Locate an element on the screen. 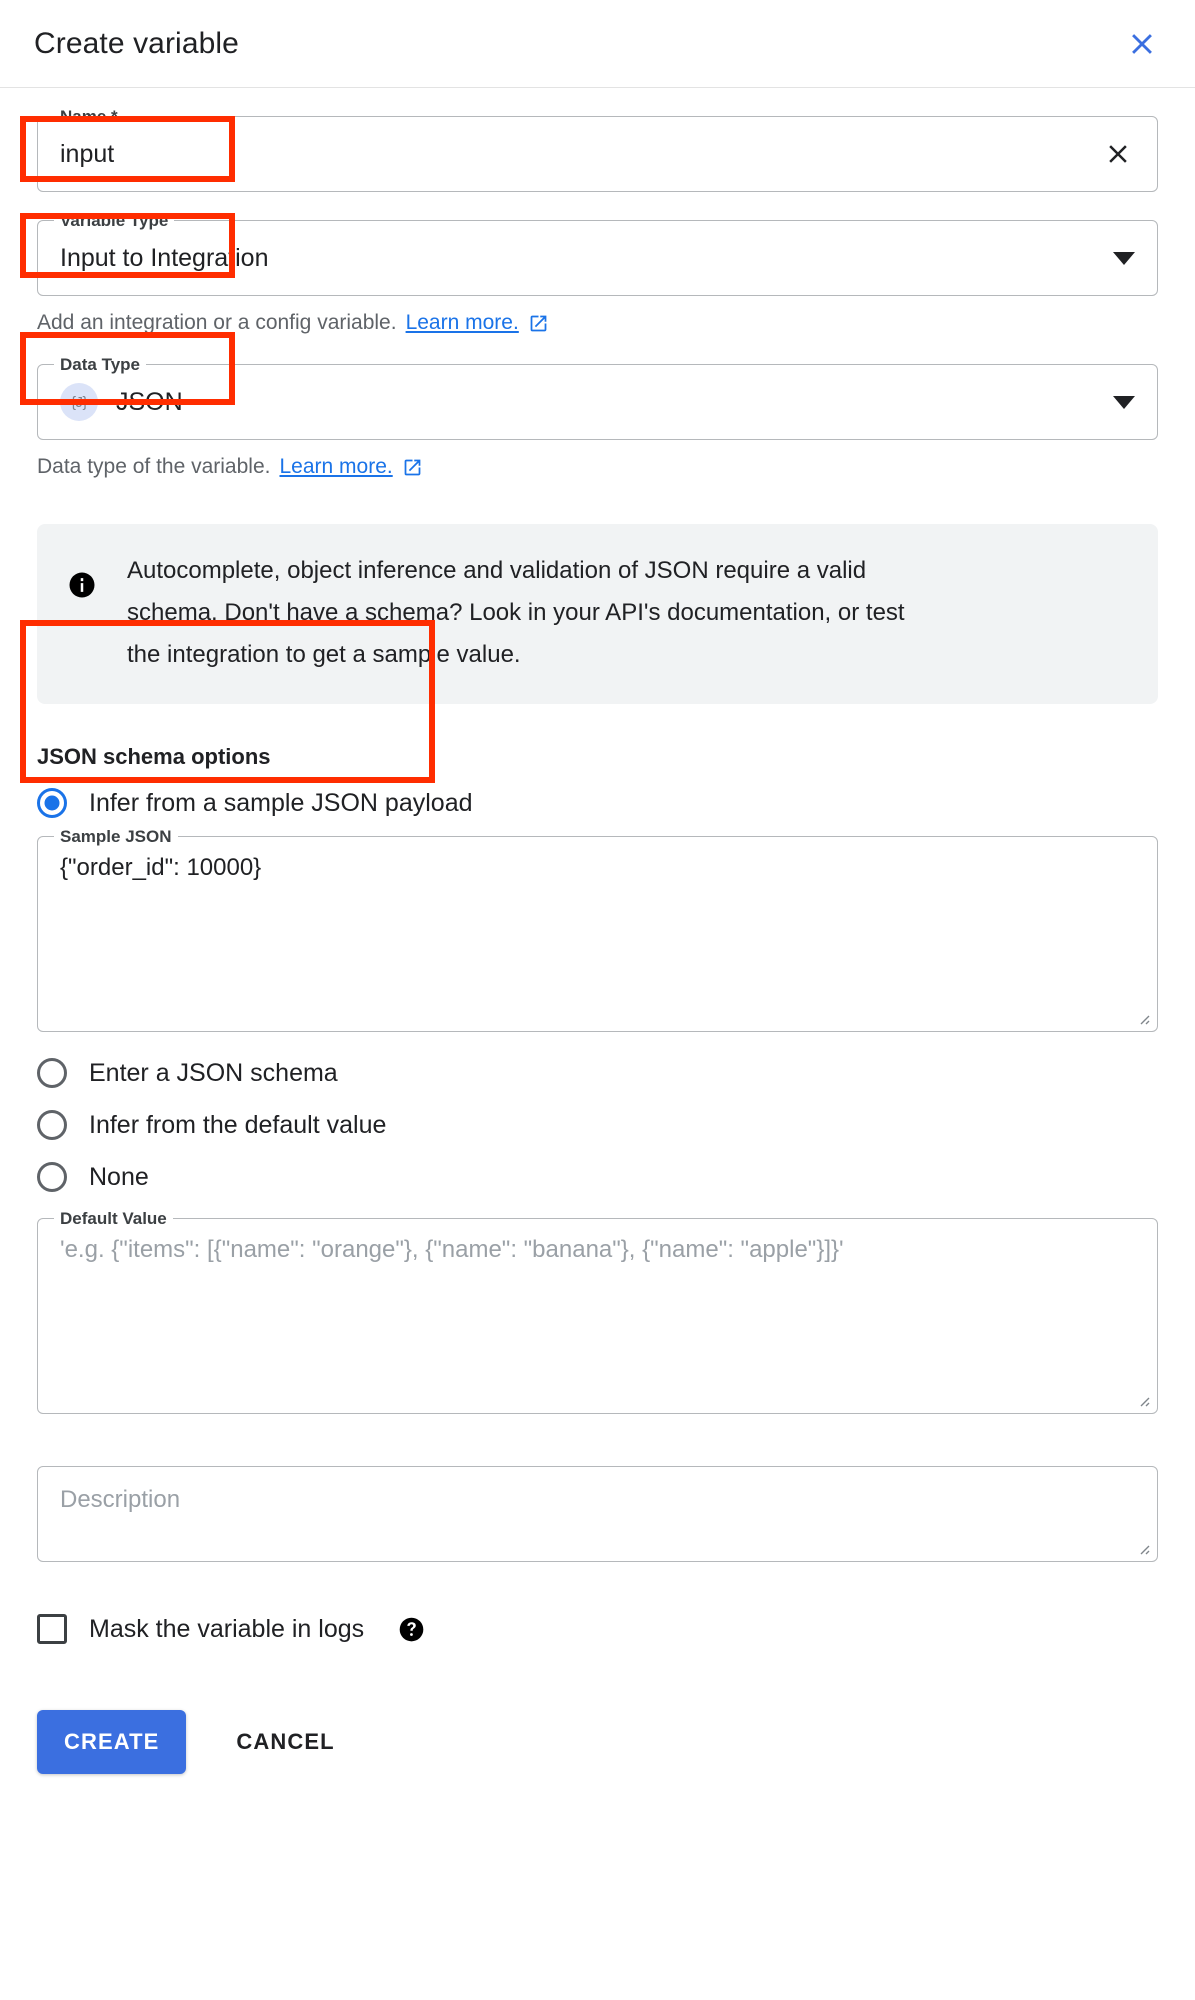  page-title: Create variable is located at coordinates (136, 43).